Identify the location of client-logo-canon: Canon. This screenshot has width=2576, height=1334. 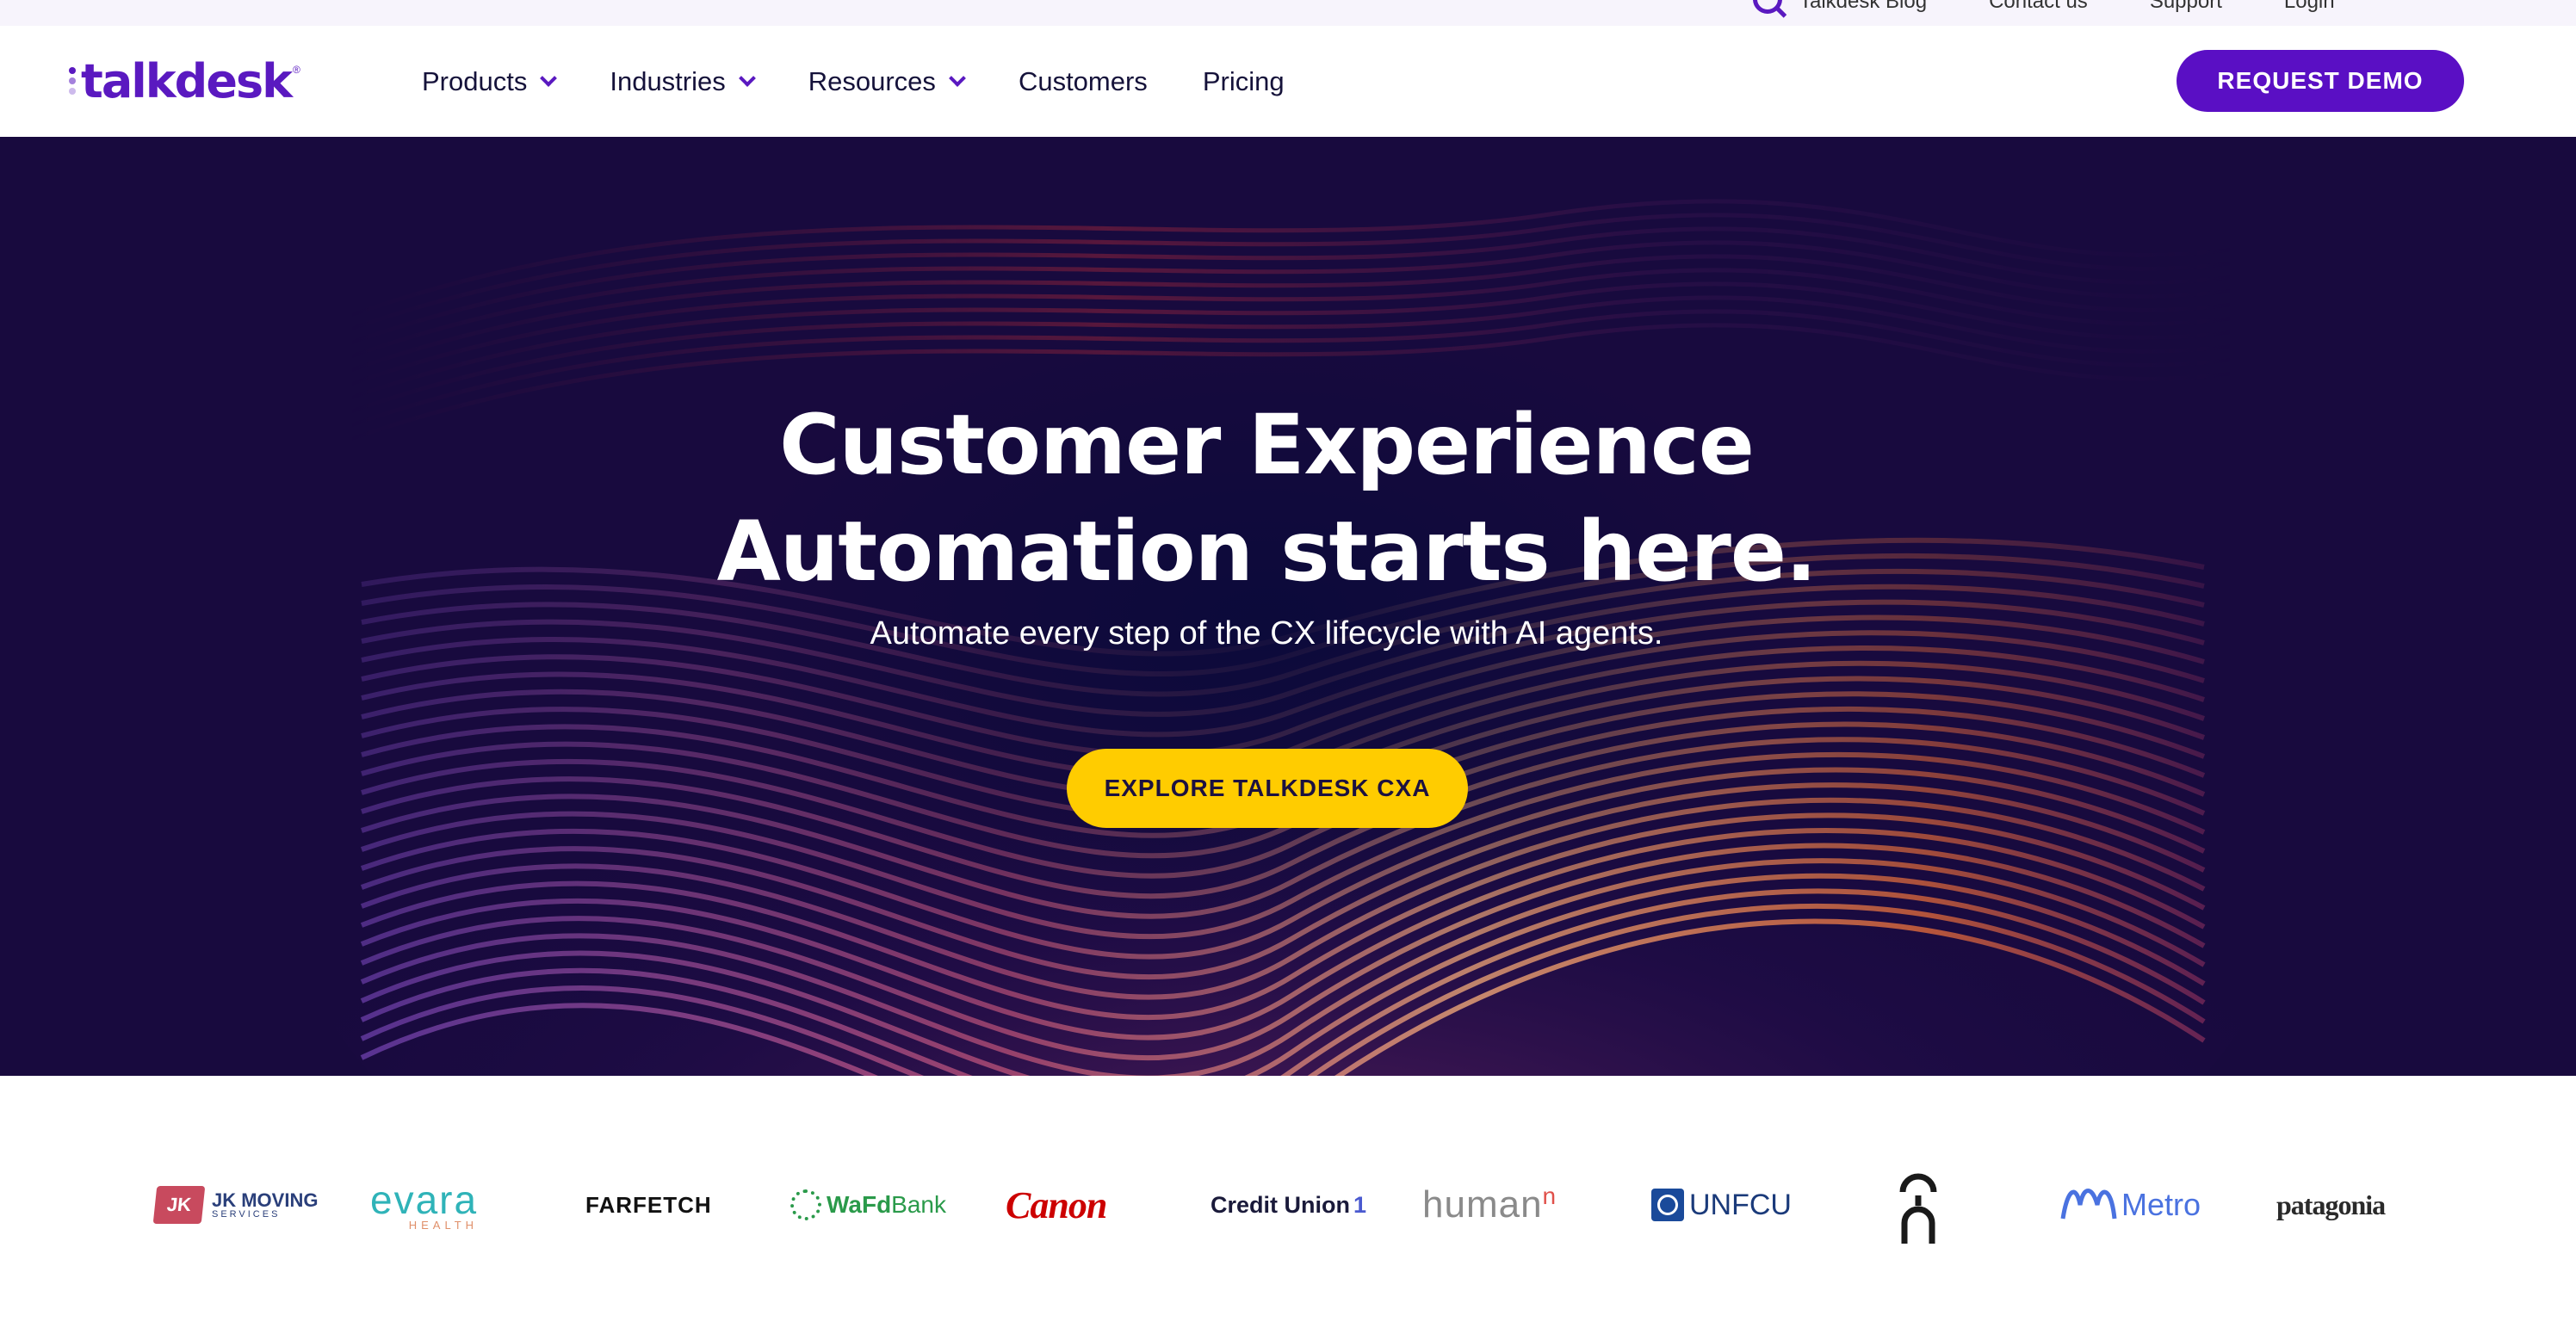
(1056, 1205).